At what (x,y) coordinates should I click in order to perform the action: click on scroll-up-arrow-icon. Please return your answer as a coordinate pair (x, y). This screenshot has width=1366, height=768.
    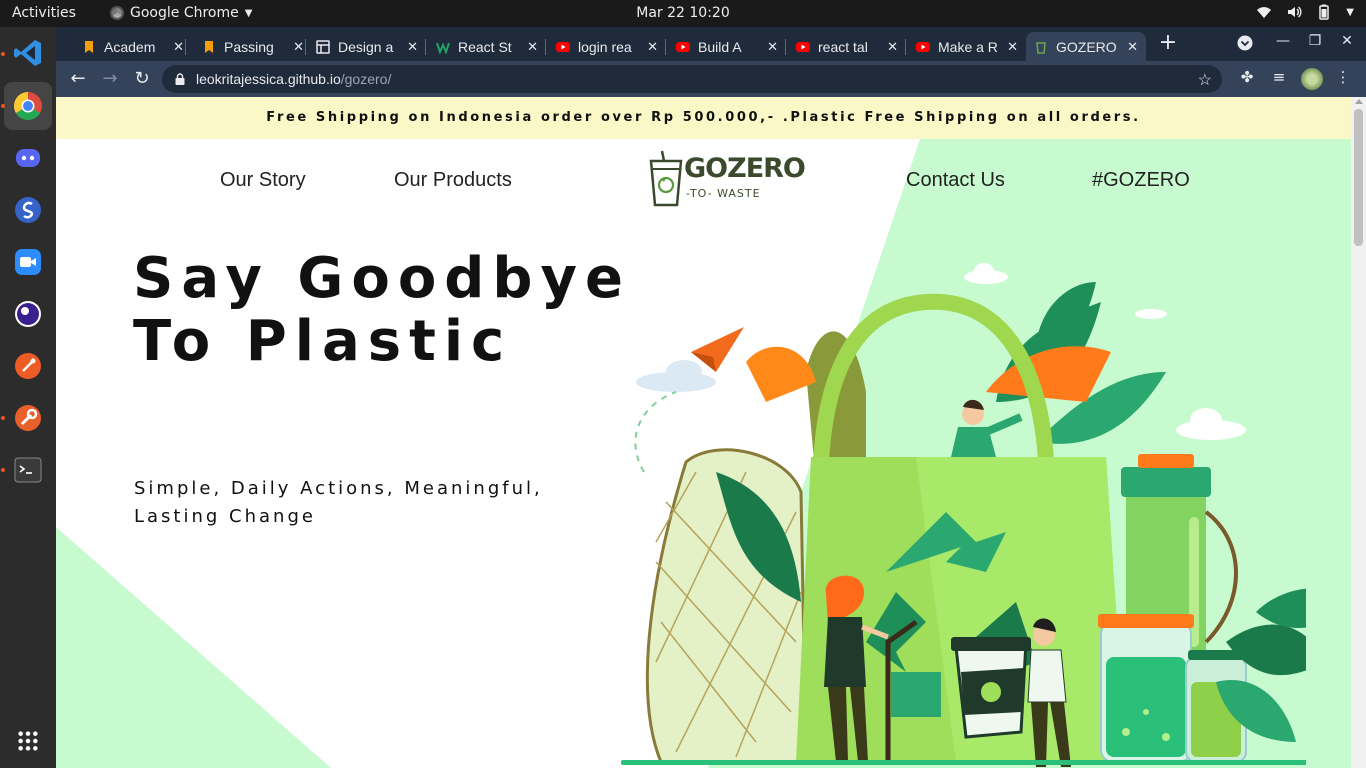
    Looking at the image, I should click on (1359, 101).